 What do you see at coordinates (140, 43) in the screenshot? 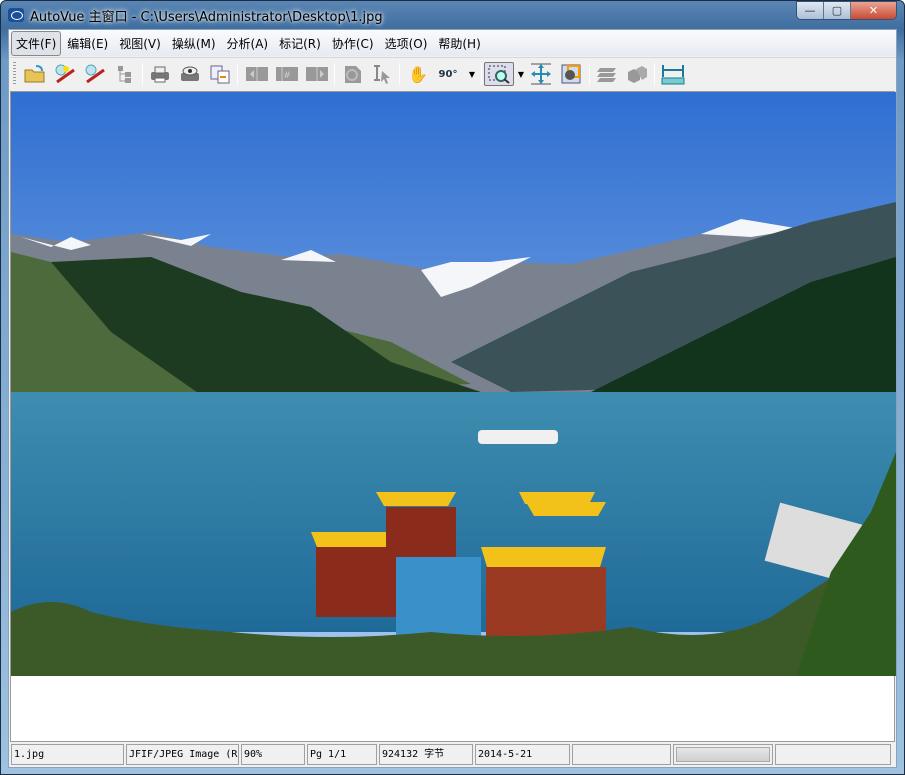
I see `menu-view: 视图(V)` at bounding box center [140, 43].